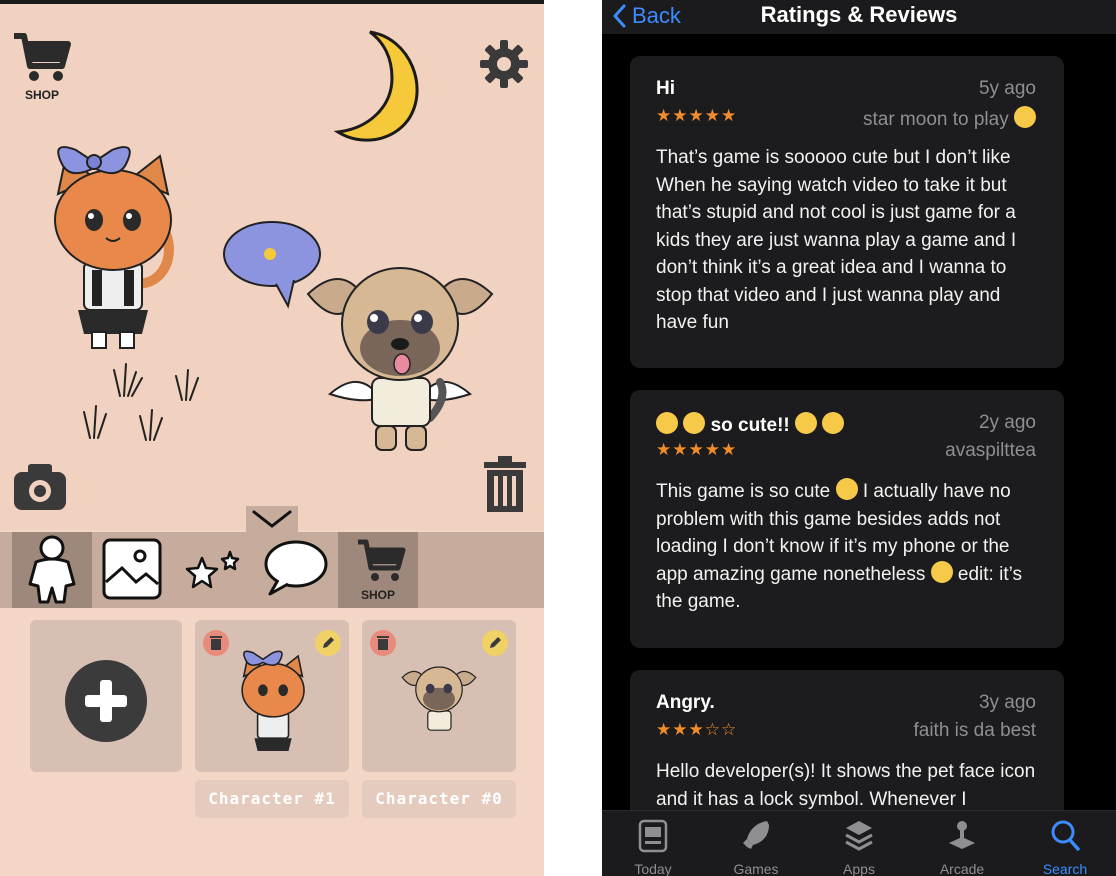 The height and width of the screenshot is (876, 1116). I want to click on tab-background, so click(132, 570).